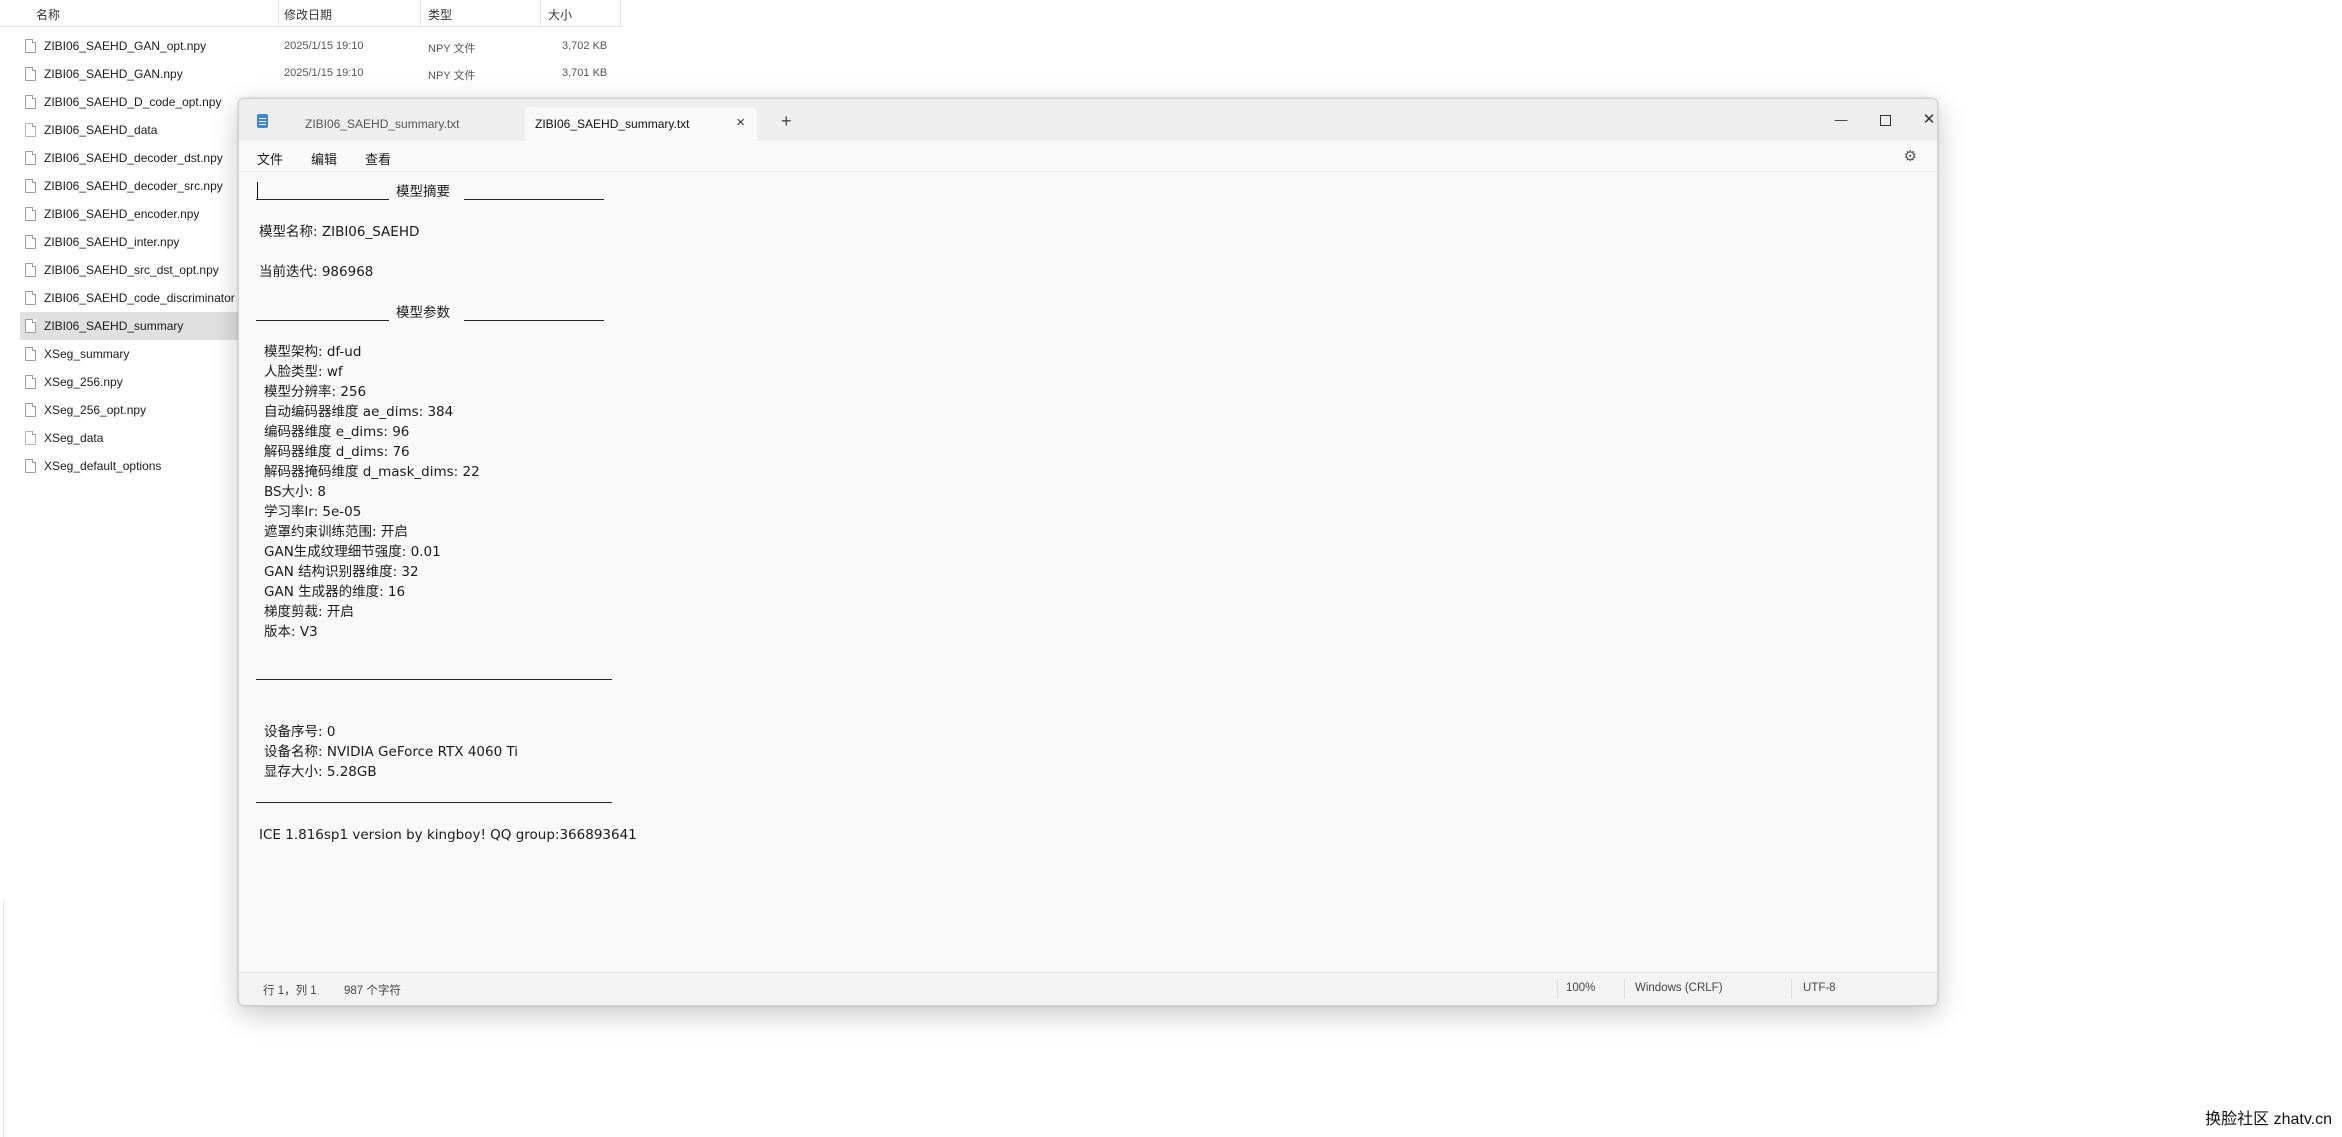 The image size is (2342, 1137). I want to click on file-row: ZIBI06_SAEHD_decoder_src.npy, so click(130, 186).